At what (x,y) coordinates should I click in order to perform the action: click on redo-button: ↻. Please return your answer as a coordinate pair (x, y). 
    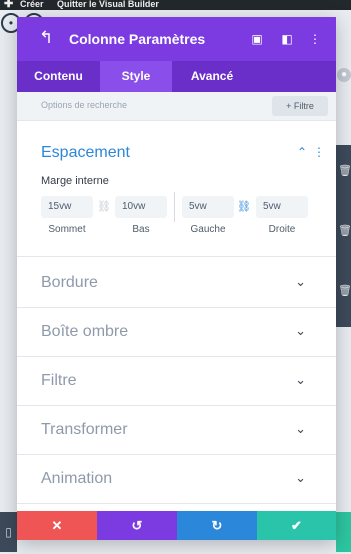
    Looking at the image, I should click on (217, 525).